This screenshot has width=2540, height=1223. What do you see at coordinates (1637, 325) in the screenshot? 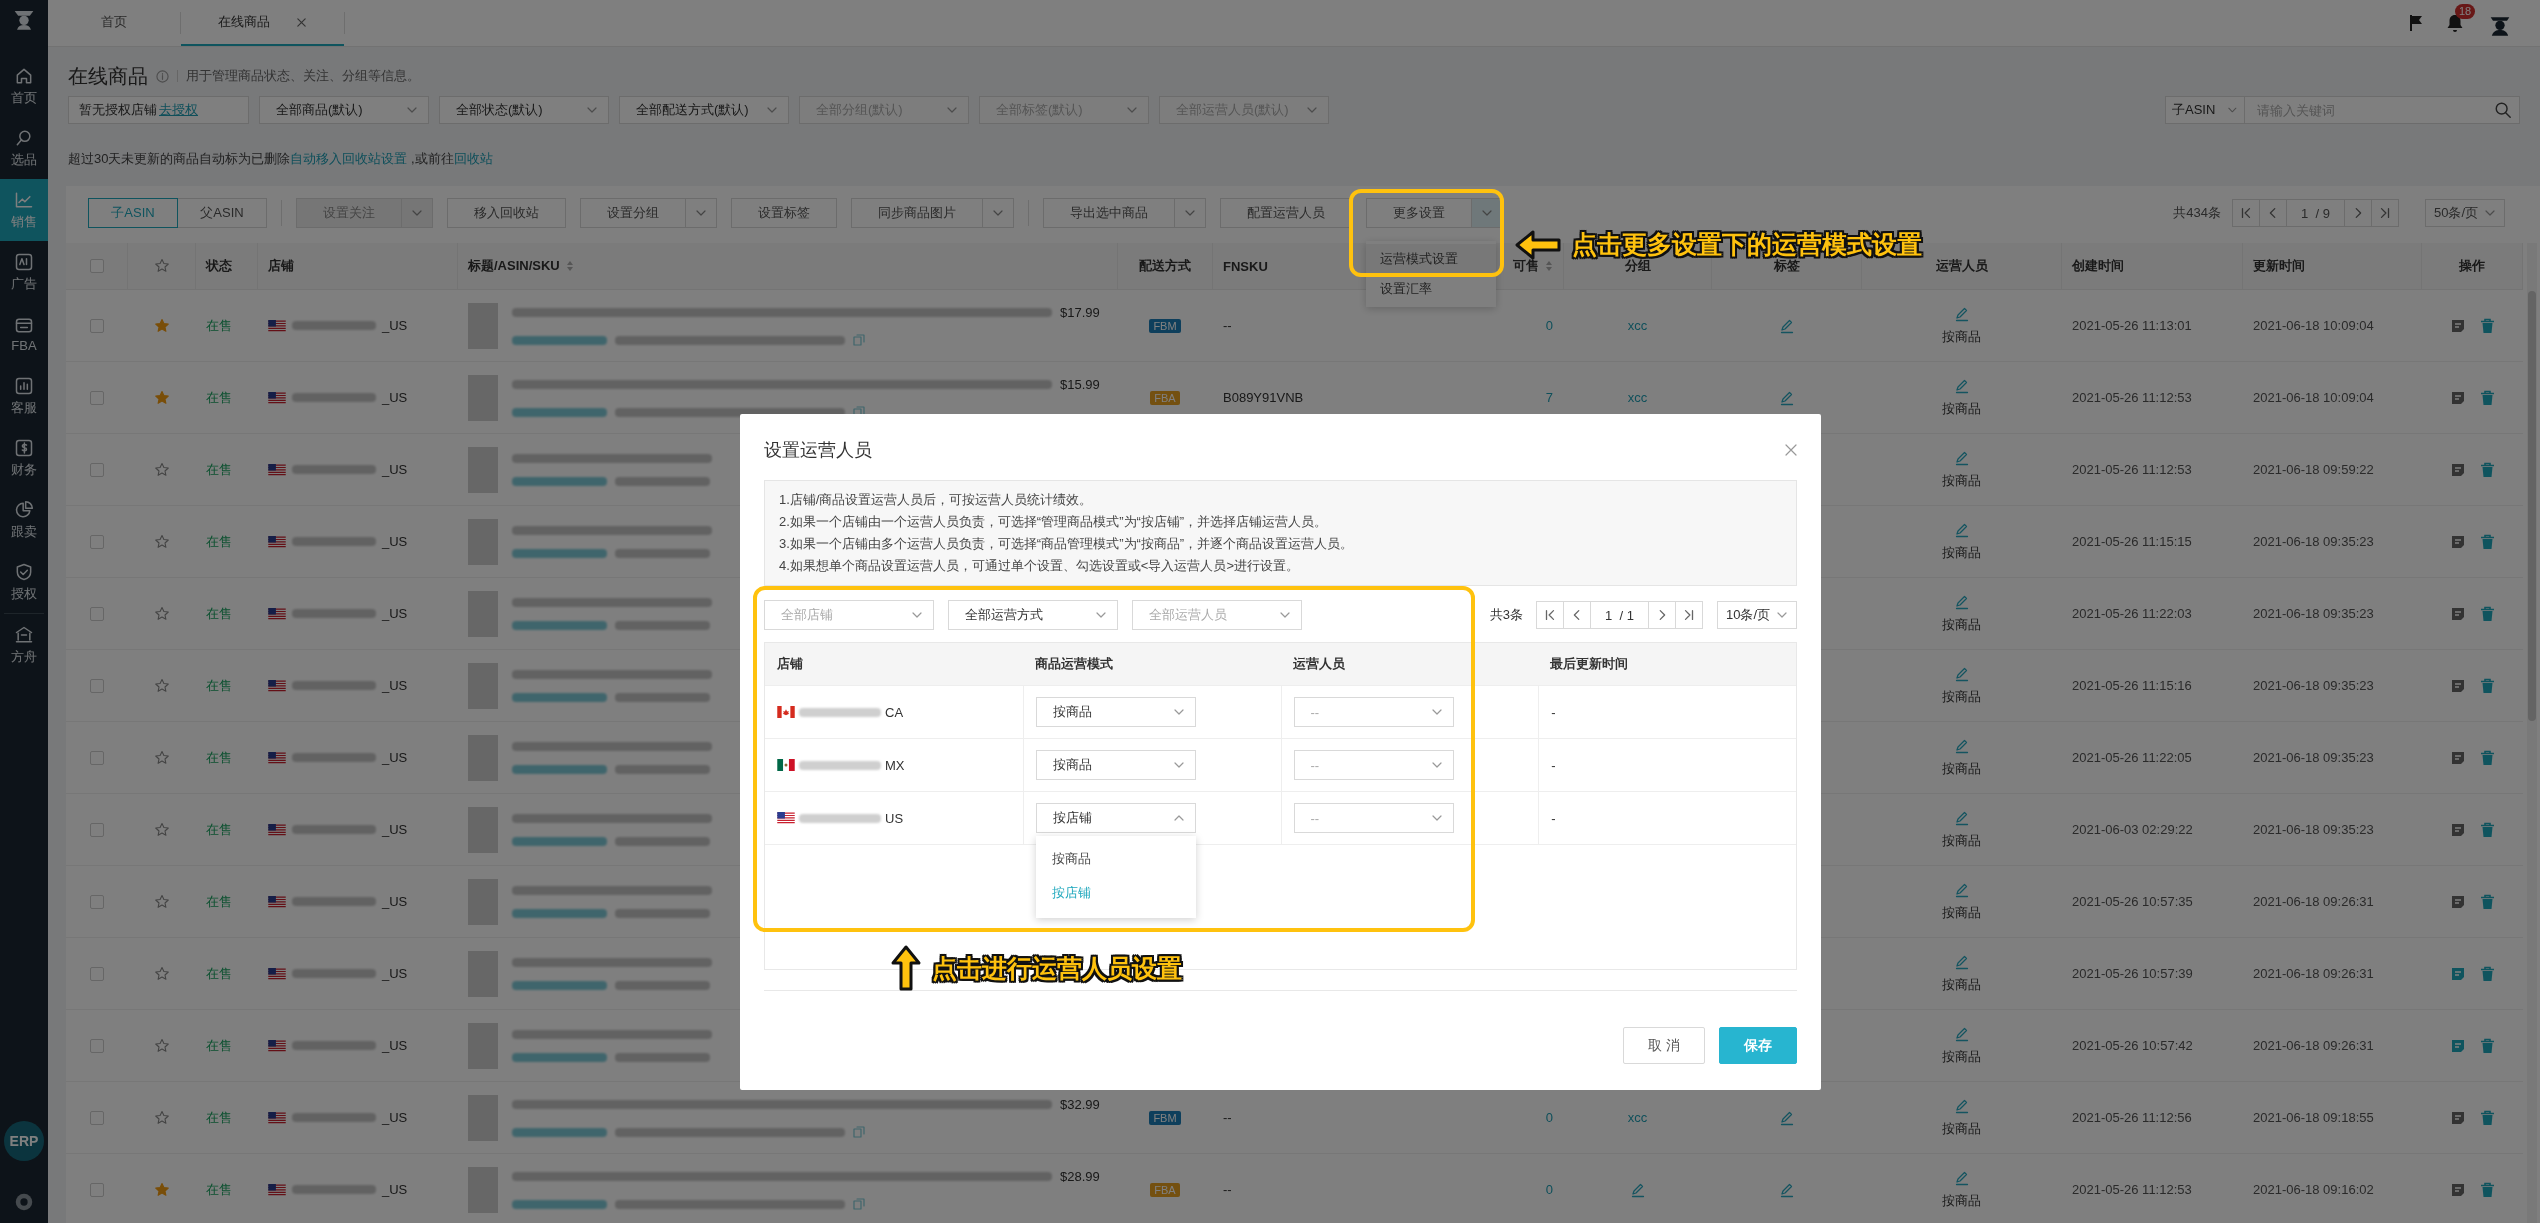
I see `group-link: xcc` at bounding box center [1637, 325].